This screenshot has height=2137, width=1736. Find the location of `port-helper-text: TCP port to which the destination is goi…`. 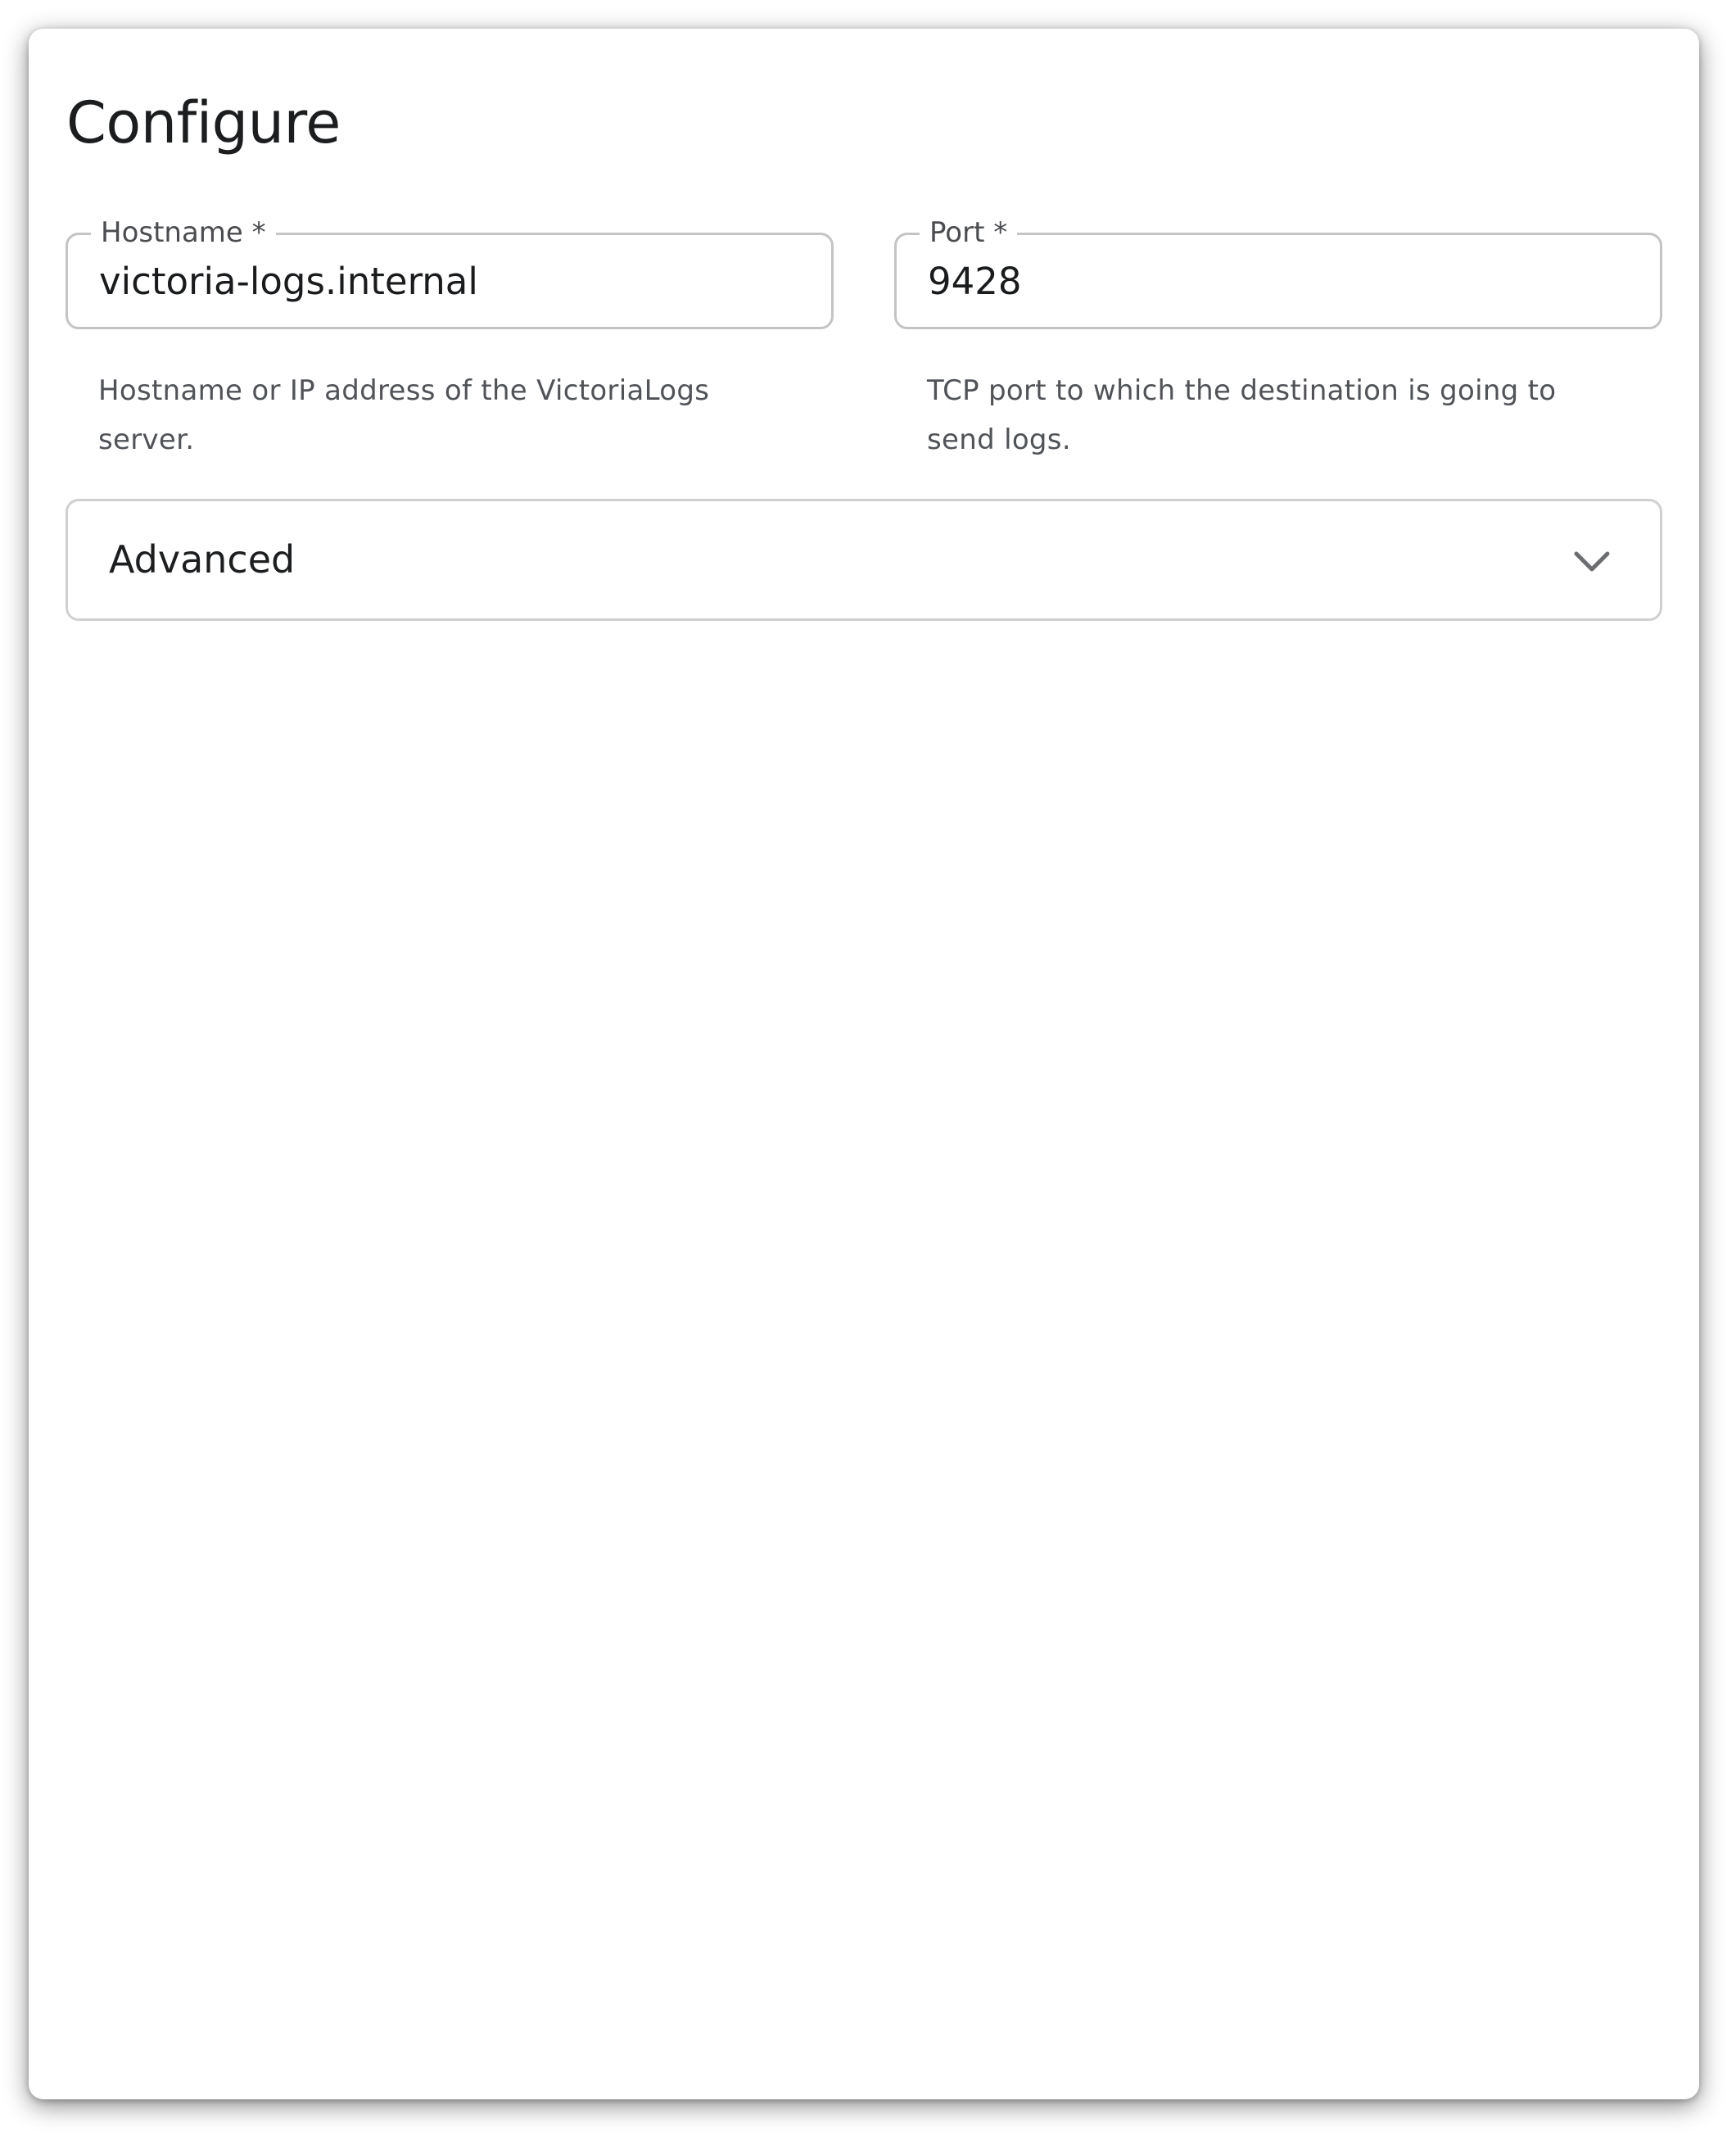

port-helper-text: TCP port to which the destination is goi… is located at coordinates (1242, 415).